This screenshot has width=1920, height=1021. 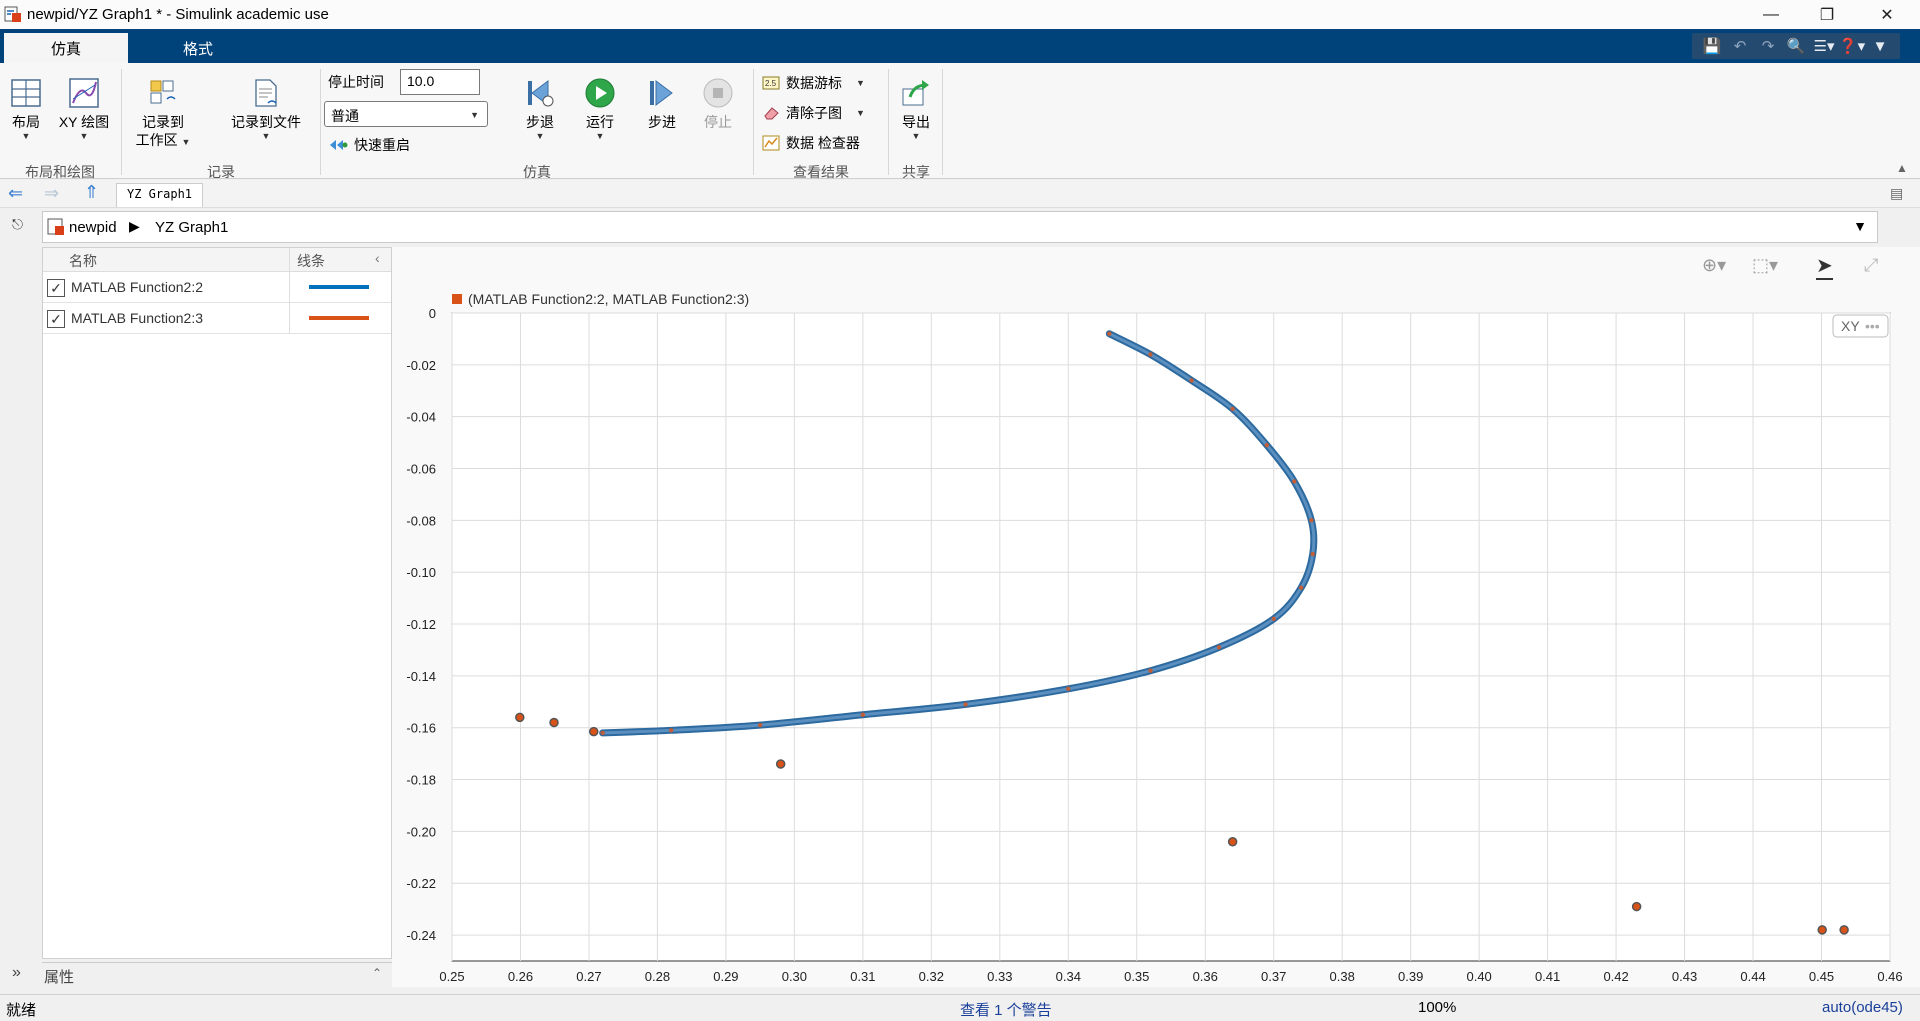 I want to click on collapse-panel-icon: ‹, so click(x=377, y=258).